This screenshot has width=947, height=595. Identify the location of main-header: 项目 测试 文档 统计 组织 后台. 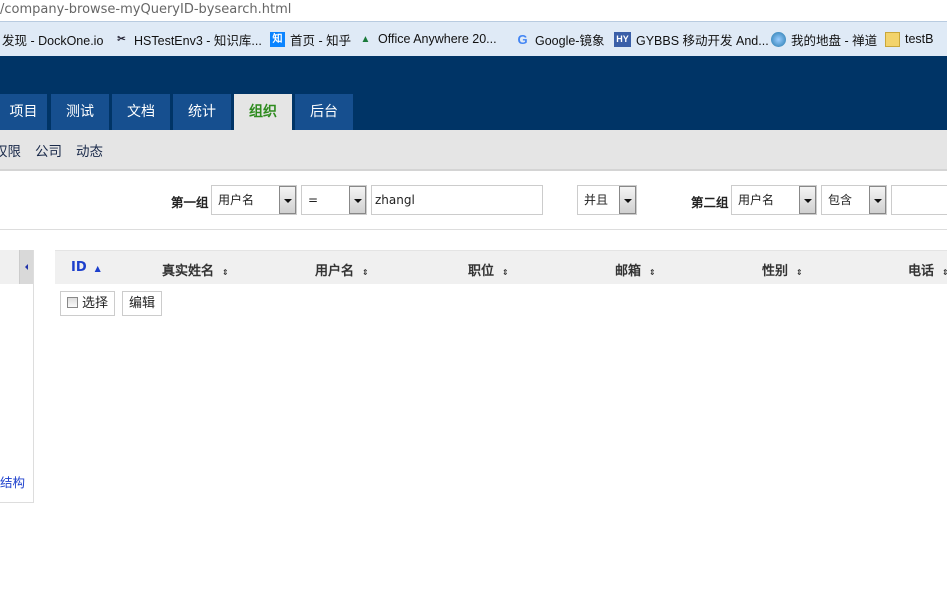
(473, 93).